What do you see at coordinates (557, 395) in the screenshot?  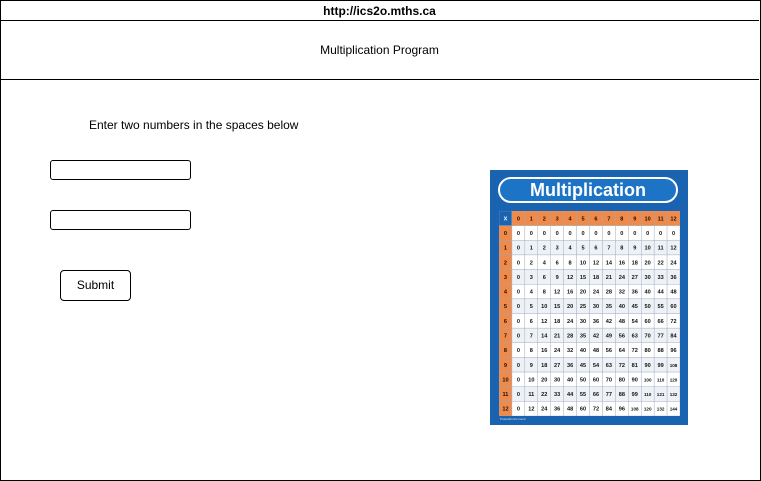 I see `table-cell-label: 33` at bounding box center [557, 395].